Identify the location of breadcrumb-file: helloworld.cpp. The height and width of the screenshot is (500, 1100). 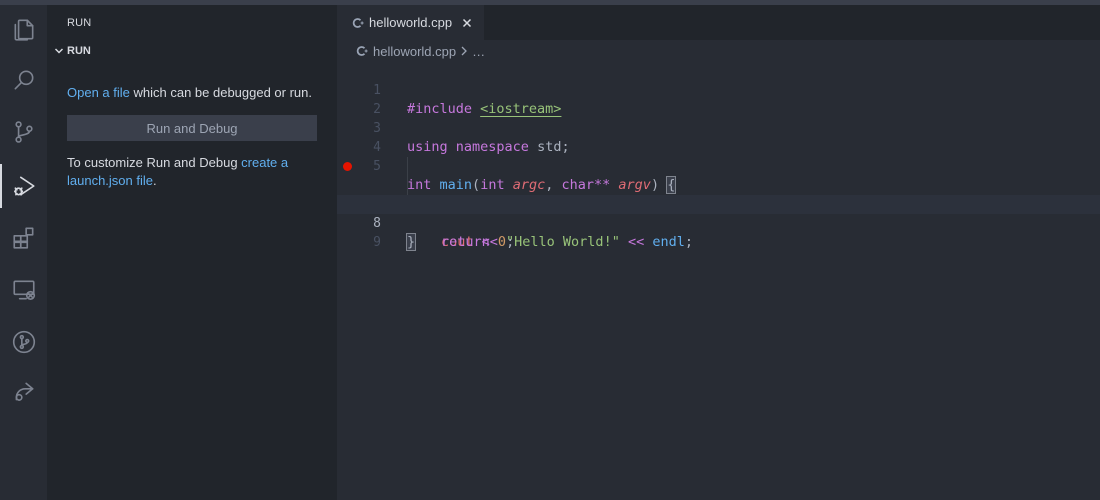
(414, 51).